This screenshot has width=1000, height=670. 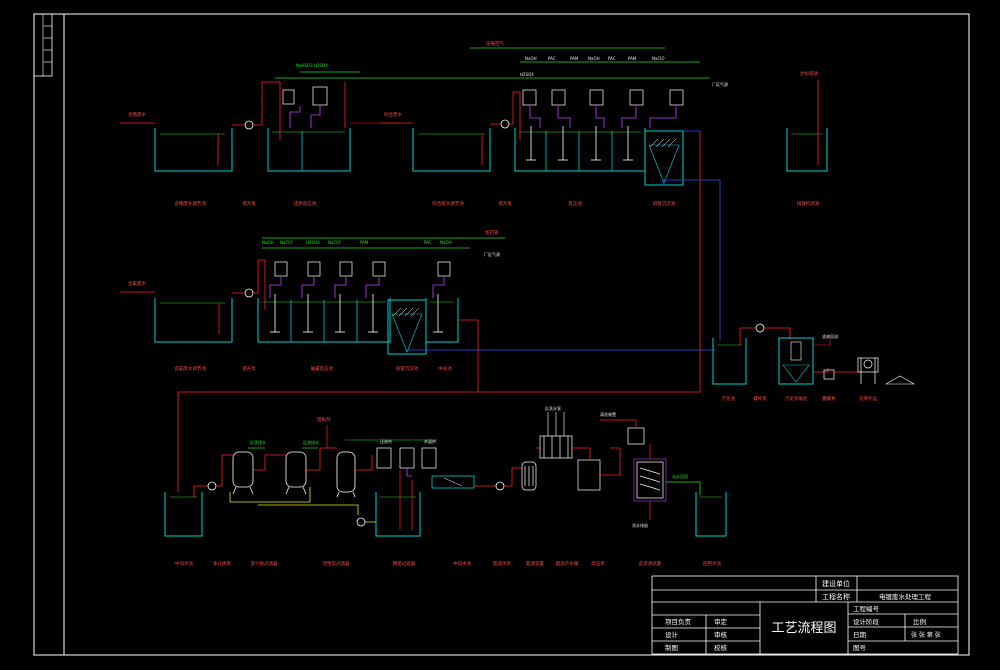 I want to click on sludge-label-1: 污泥池, so click(x=728, y=398).